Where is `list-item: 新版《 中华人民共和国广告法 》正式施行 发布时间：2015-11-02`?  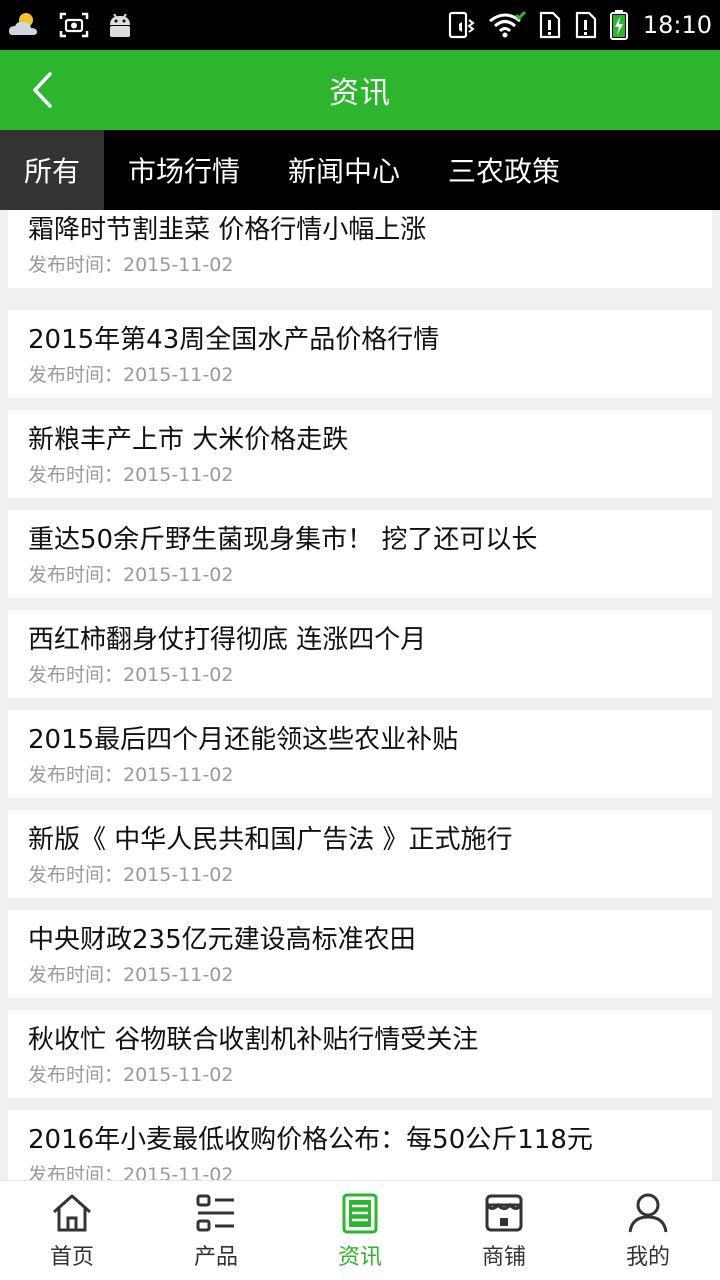 list-item: 新版《 中华人民共和国广告法 》正式施行 发布时间：2015-11-02 is located at coordinates (360, 854).